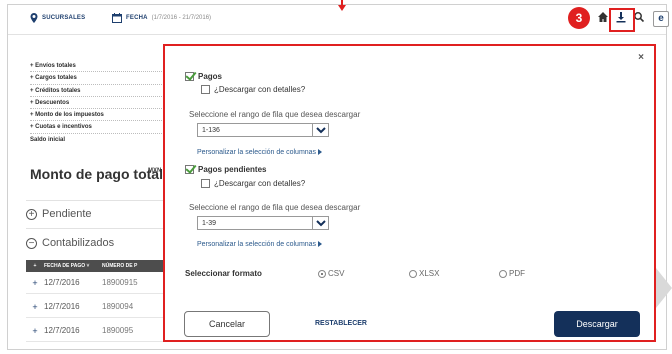  What do you see at coordinates (257, 244) in the screenshot?
I see `pendientes-customize-text: Personalizar la selección de columnas` at bounding box center [257, 244].